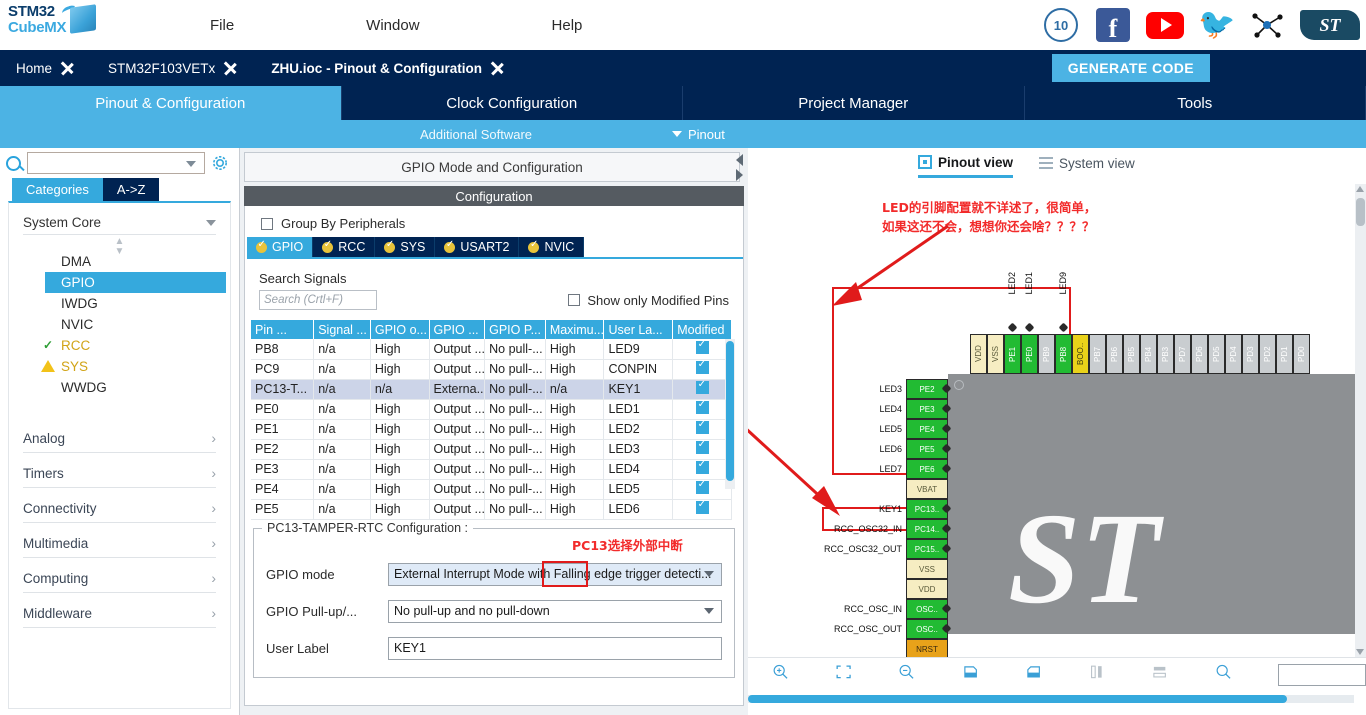  Describe the element at coordinates (970, 675) in the screenshot. I see `rotate-right-icon` at that location.